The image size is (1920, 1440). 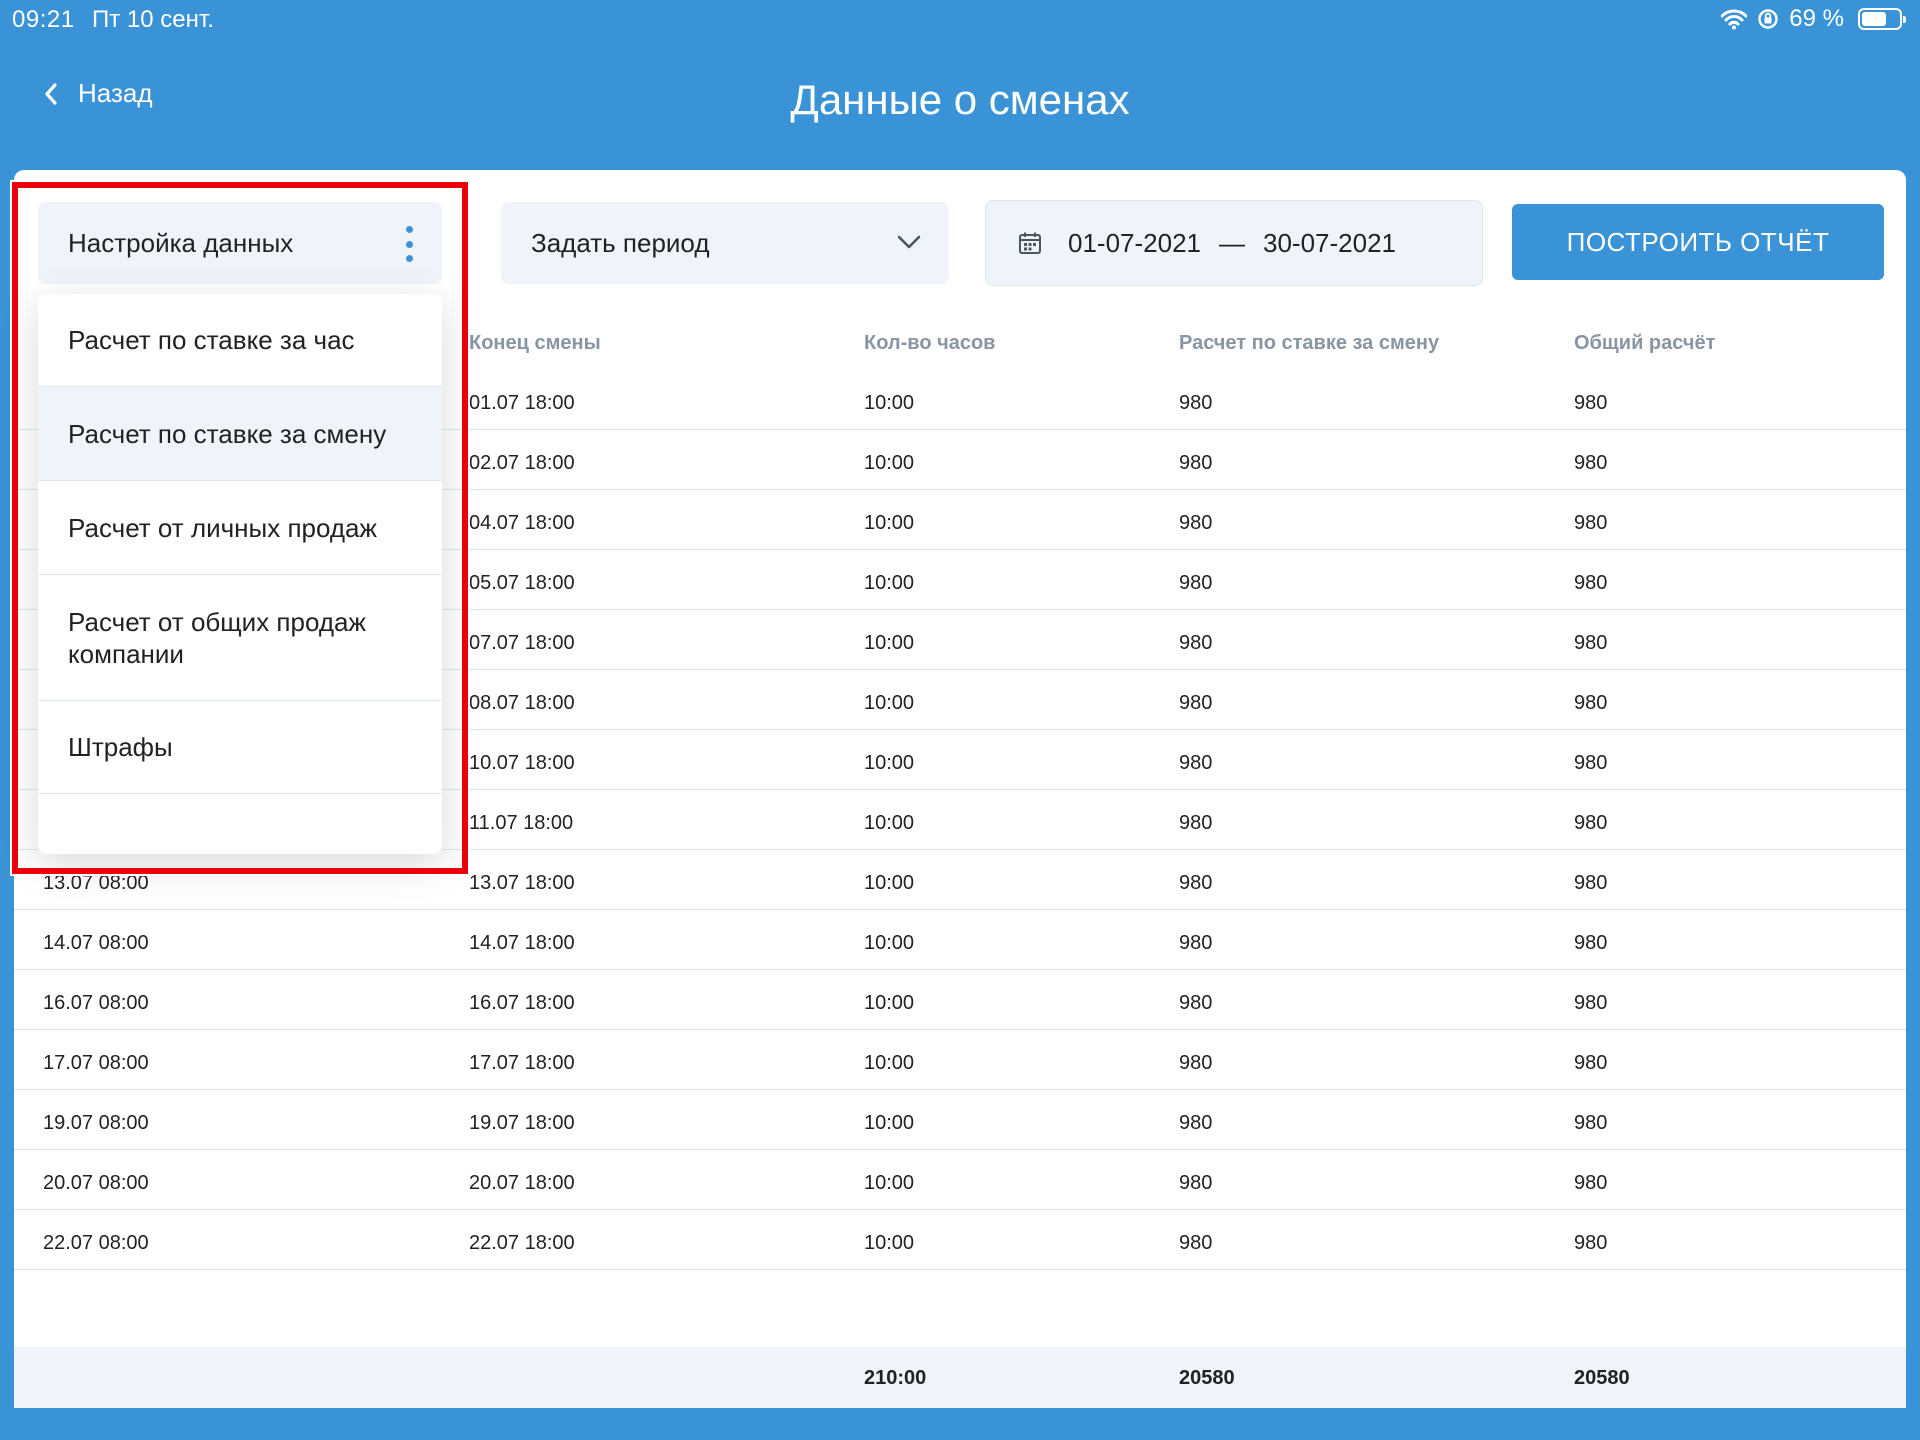 I want to click on page-title: Данные о сменах, so click(x=960, y=99).